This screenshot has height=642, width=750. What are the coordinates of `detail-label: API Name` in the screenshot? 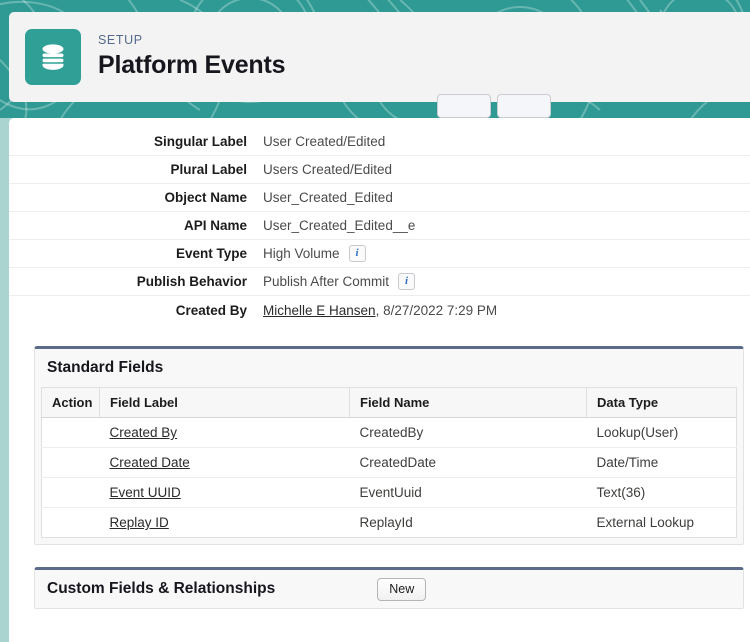 It's located at (215, 225).